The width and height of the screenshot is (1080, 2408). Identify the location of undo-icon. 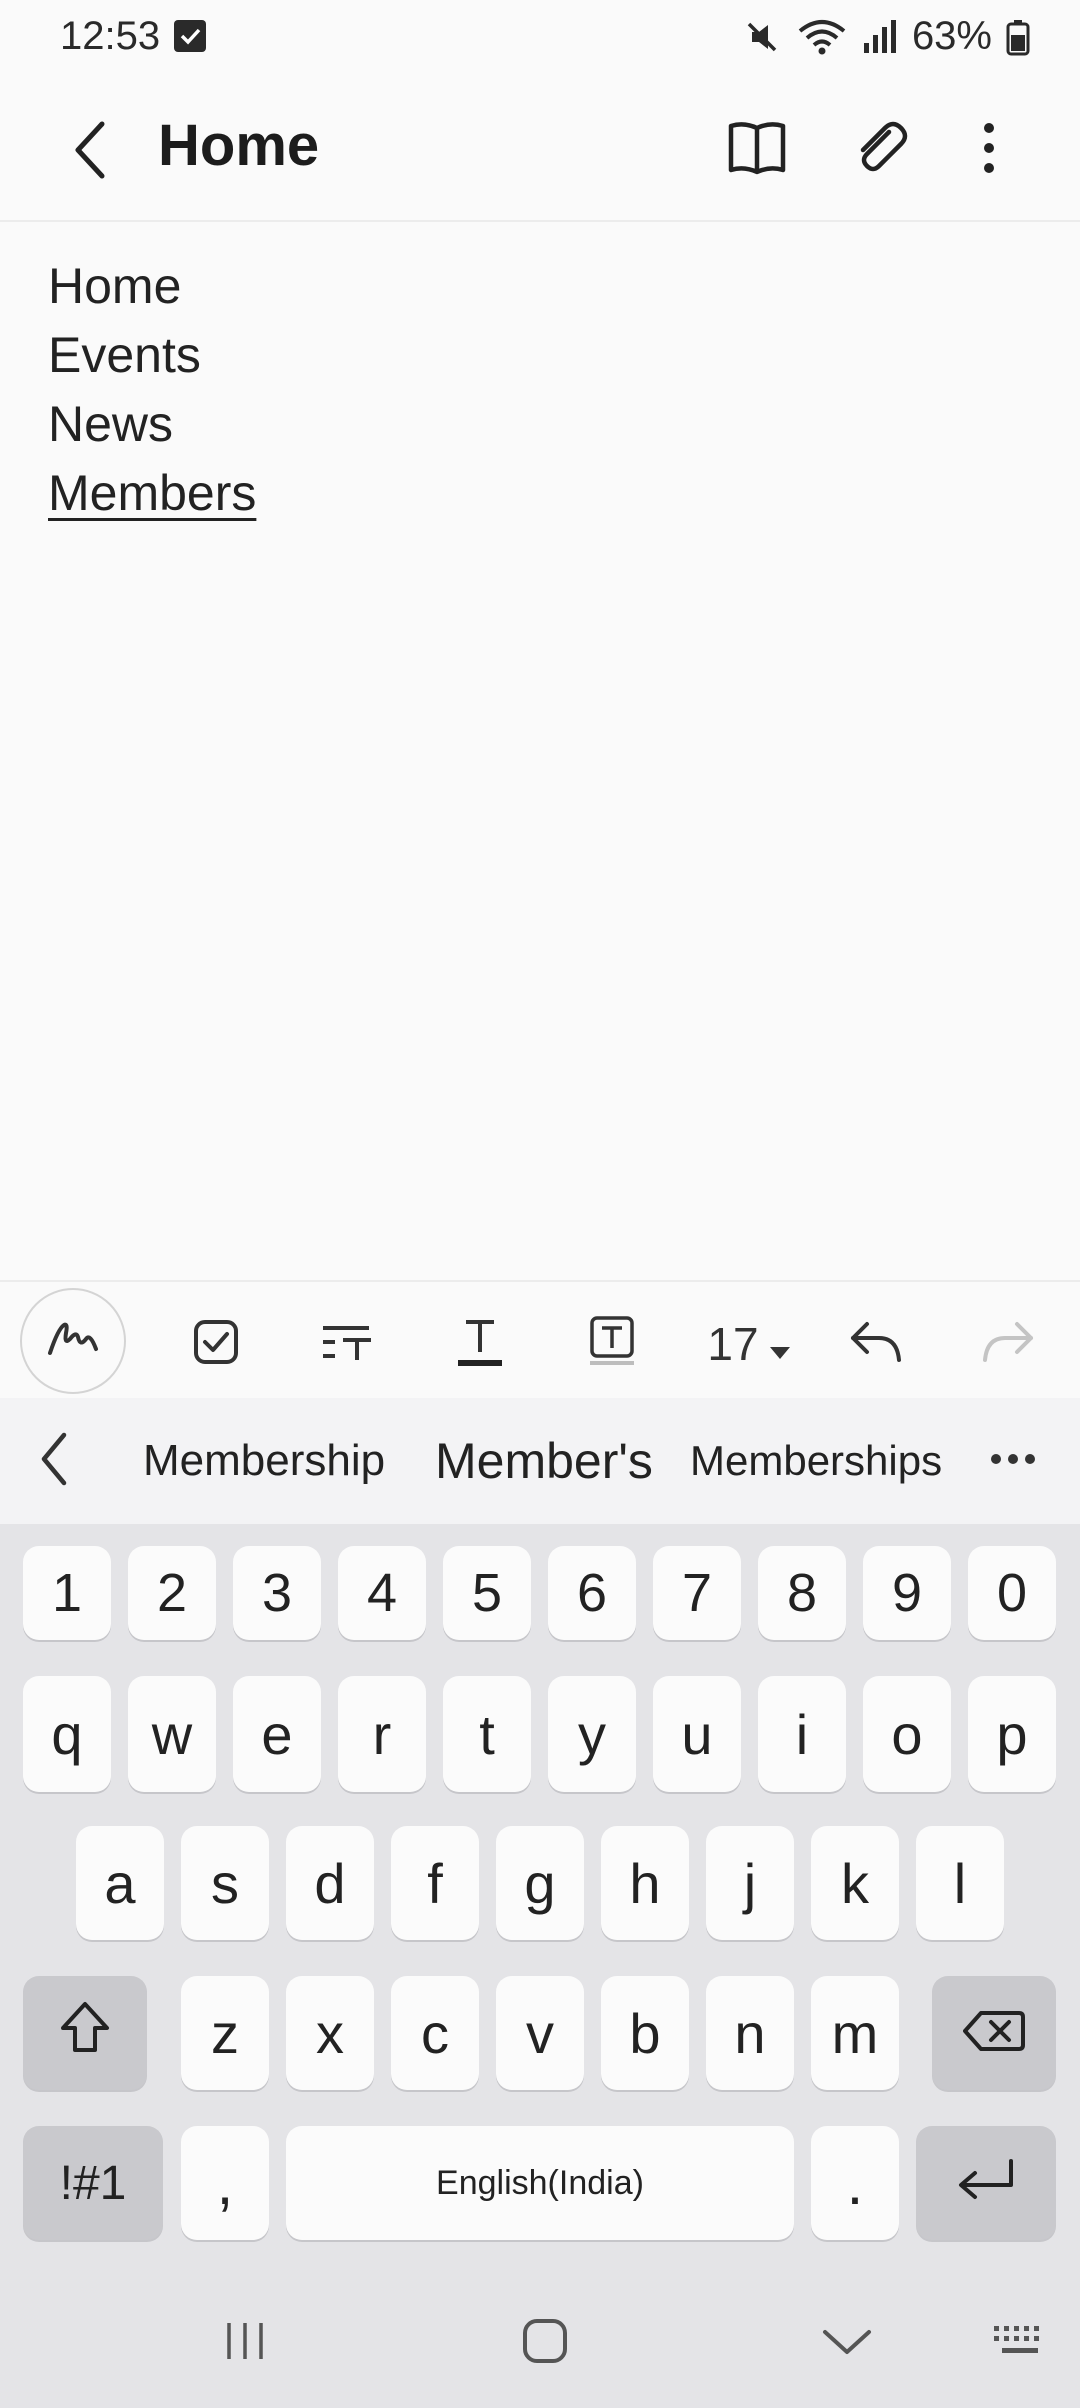
(876, 1344).